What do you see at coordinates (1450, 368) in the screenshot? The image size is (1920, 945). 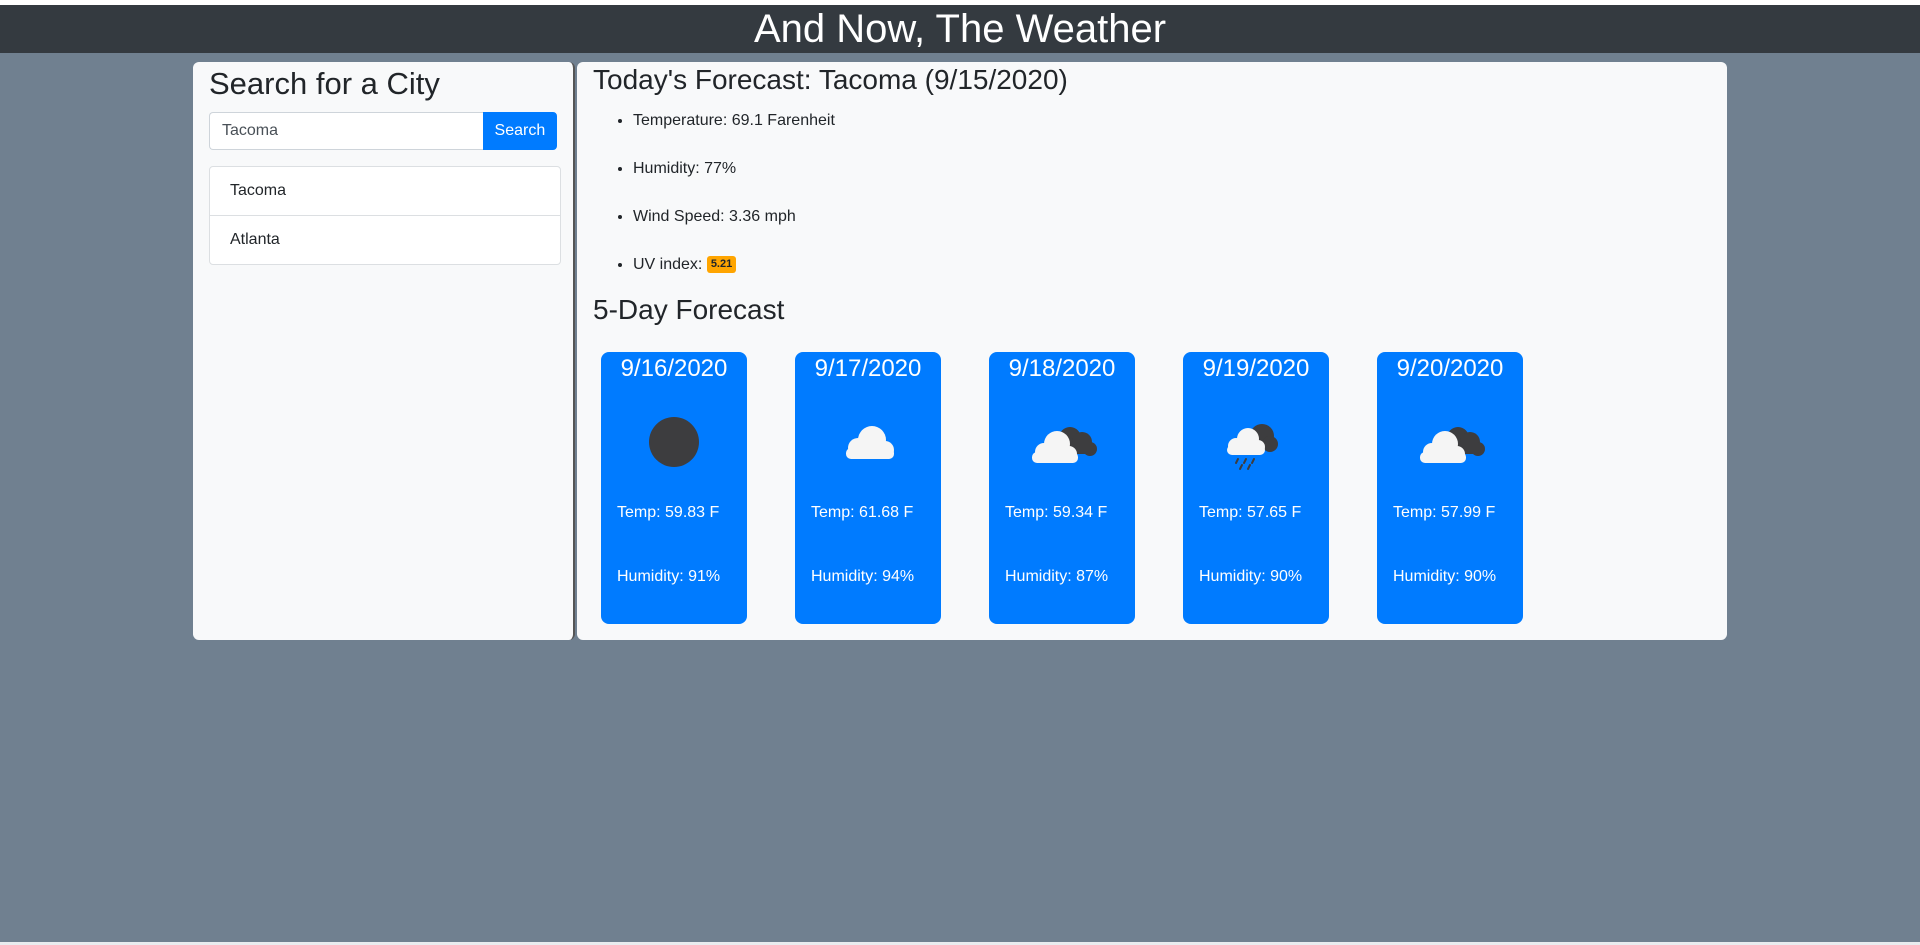 I see `forecast-date: 9/20/2020` at bounding box center [1450, 368].